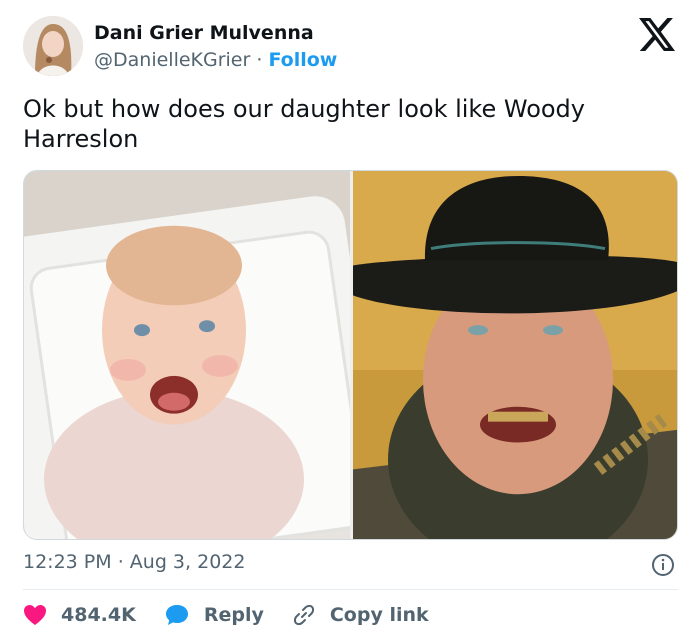 This screenshot has width=700, height=642. Describe the element at coordinates (303, 615) in the screenshot. I see `link-icon` at that location.